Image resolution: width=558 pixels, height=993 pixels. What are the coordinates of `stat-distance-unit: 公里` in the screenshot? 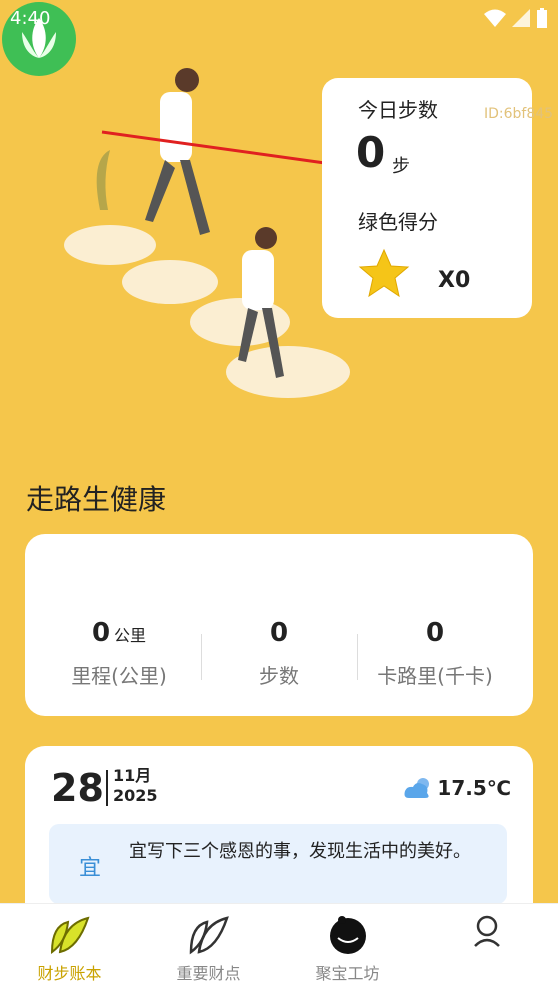 It's located at (130, 635).